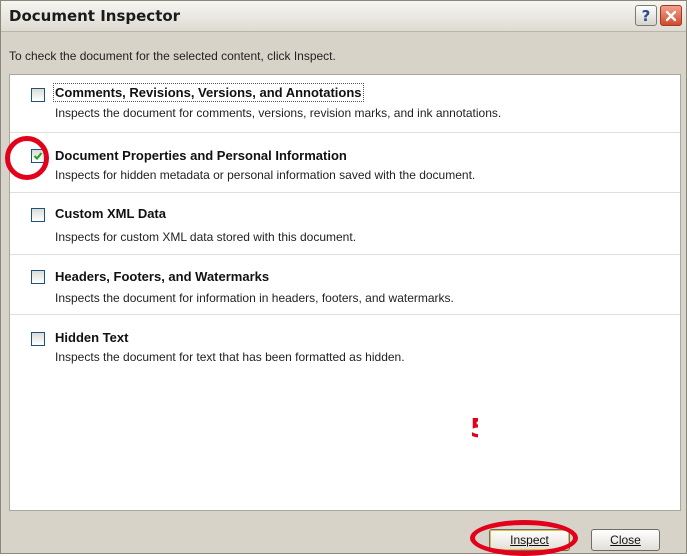  What do you see at coordinates (38, 277) in the screenshot?
I see `checkbox-headers-footers` at bounding box center [38, 277].